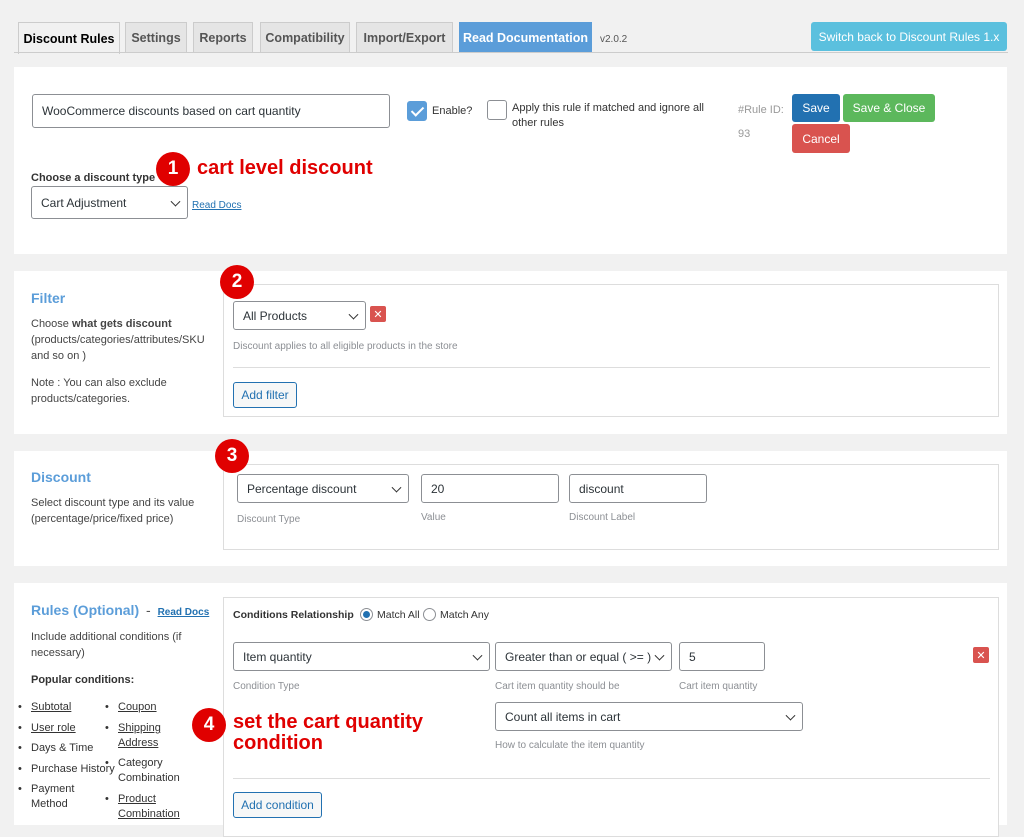 The width and height of the screenshot is (1024, 837). What do you see at coordinates (93, 178) in the screenshot?
I see `discount-type-label: Choose a discount type` at bounding box center [93, 178].